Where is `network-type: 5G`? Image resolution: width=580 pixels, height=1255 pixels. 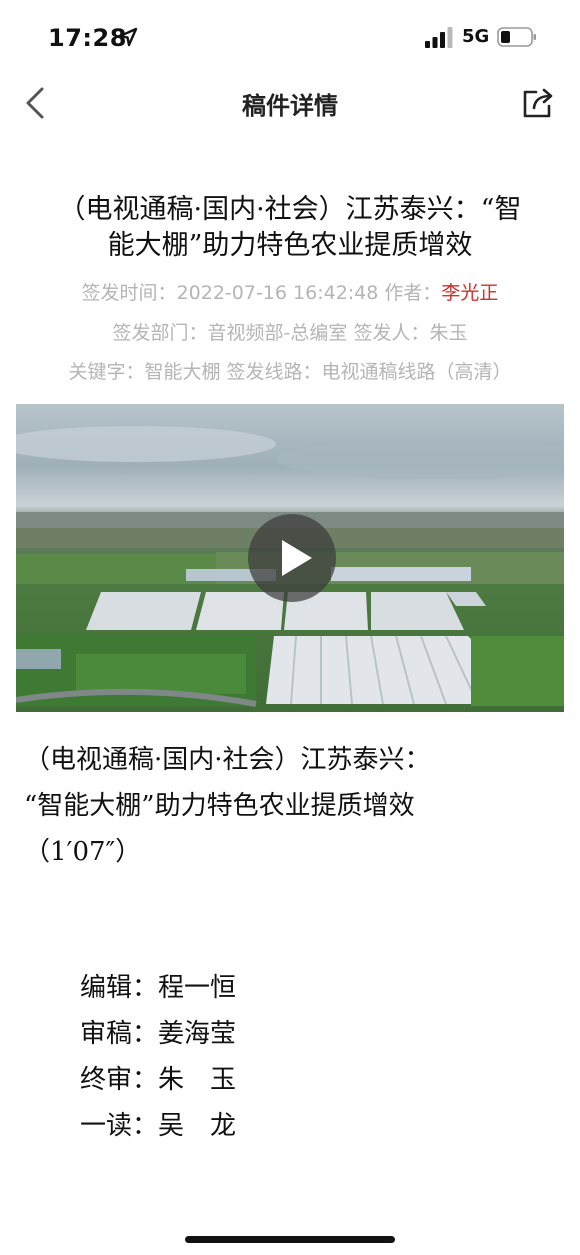
network-type: 5G is located at coordinates (476, 36).